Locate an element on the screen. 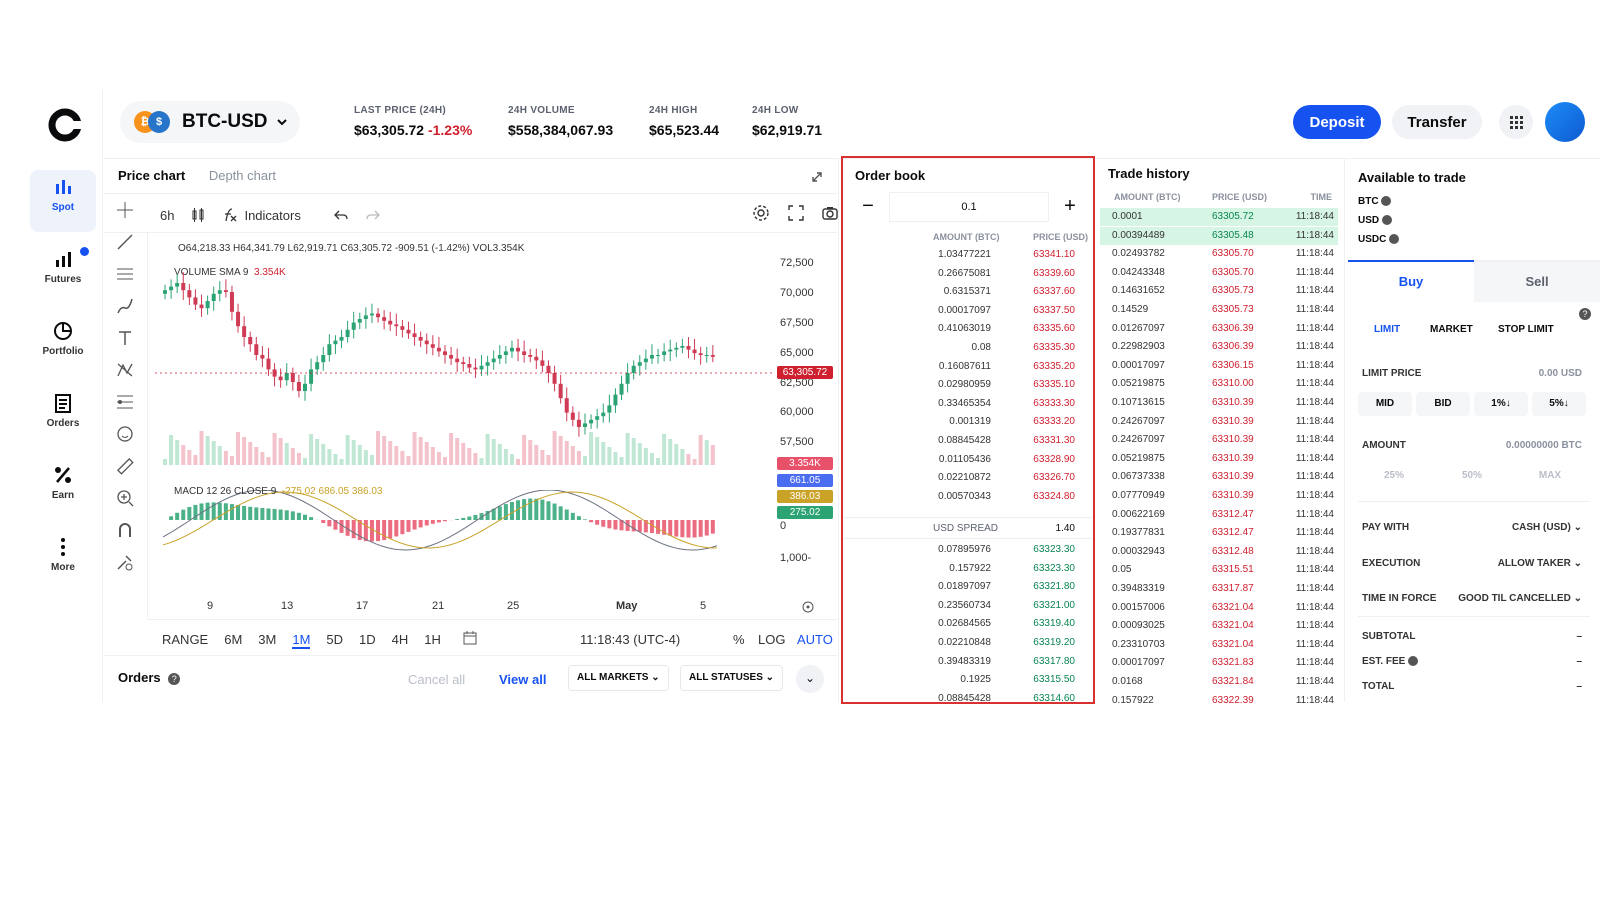 The height and width of the screenshot is (900, 1600). ask-row: 0.08 63335.30 is located at coordinates (968, 348).